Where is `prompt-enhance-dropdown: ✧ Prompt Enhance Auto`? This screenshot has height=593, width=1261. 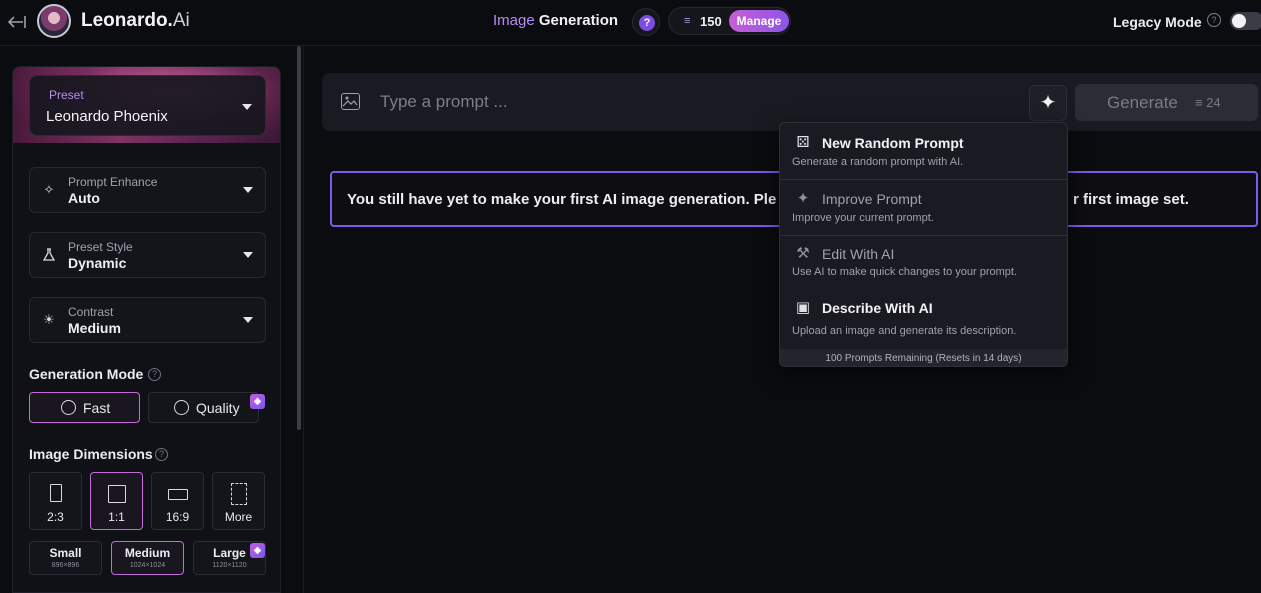 prompt-enhance-dropdown: ✧ Prompt Enhance Auto is located at coordinates (147, 190).